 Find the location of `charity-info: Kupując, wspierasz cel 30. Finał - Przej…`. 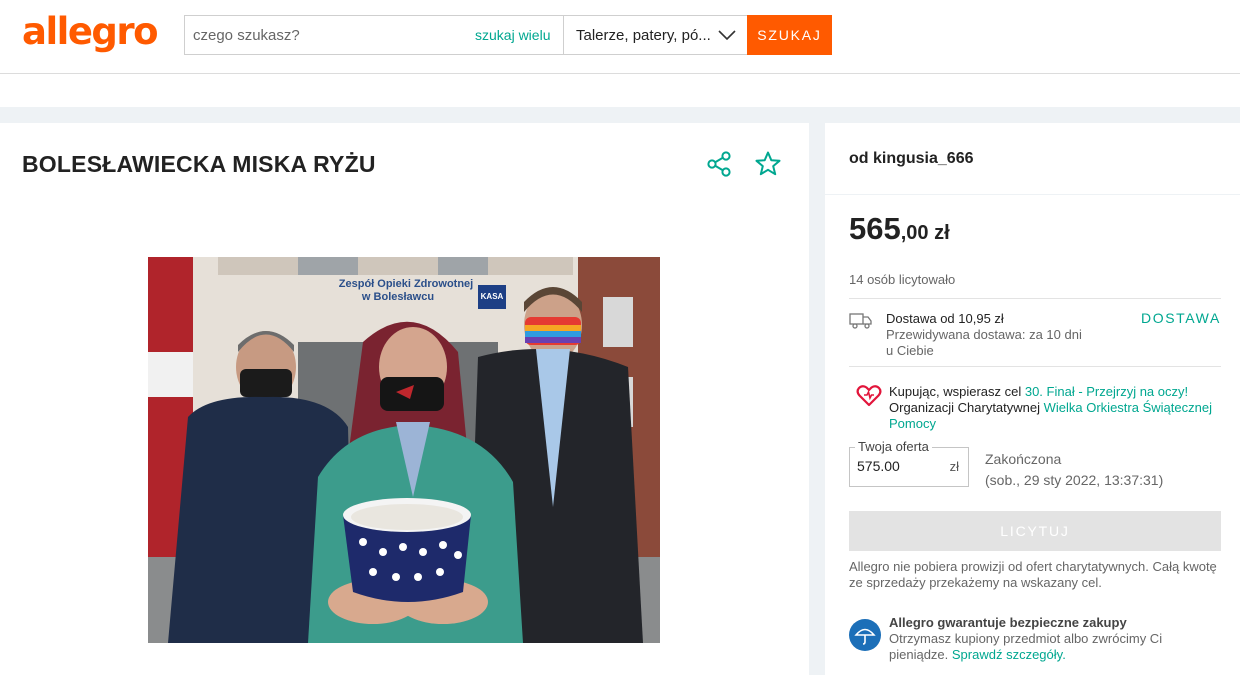

charity-info: Kupując, wspierasz cel 30. Finał - Przej… is located at coordinates (1059, 408).